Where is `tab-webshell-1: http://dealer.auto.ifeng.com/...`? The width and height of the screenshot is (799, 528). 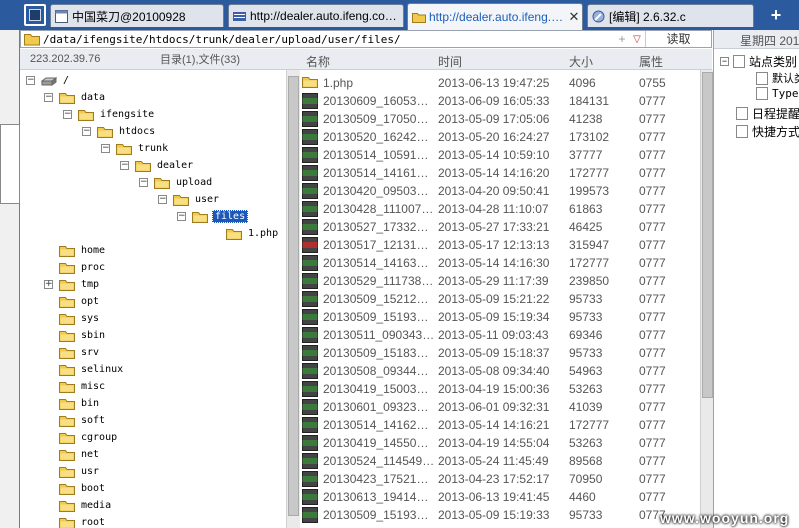 tab-webshell-1: http://dealer.auto.ifeng.com/... is located at coordinates (316, 15).